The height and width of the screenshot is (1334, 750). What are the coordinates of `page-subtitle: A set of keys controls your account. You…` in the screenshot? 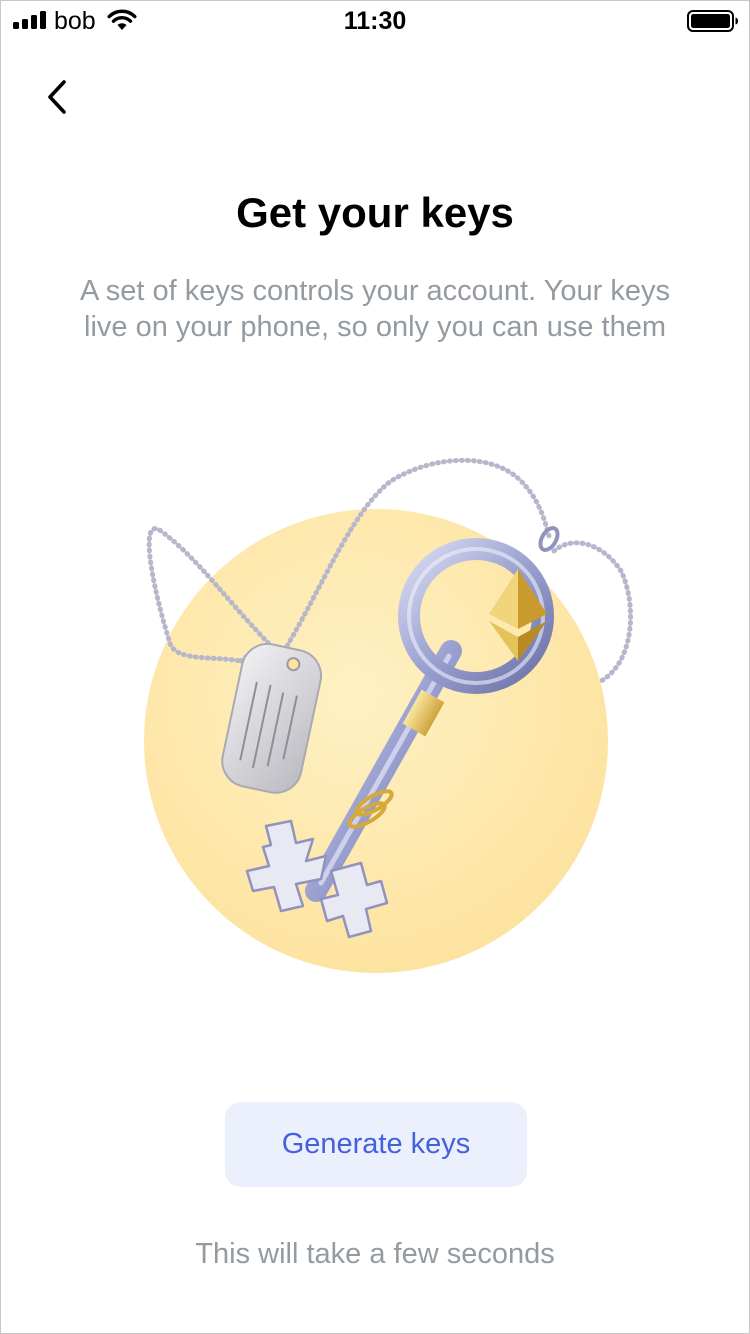 It's located at (375, 309).